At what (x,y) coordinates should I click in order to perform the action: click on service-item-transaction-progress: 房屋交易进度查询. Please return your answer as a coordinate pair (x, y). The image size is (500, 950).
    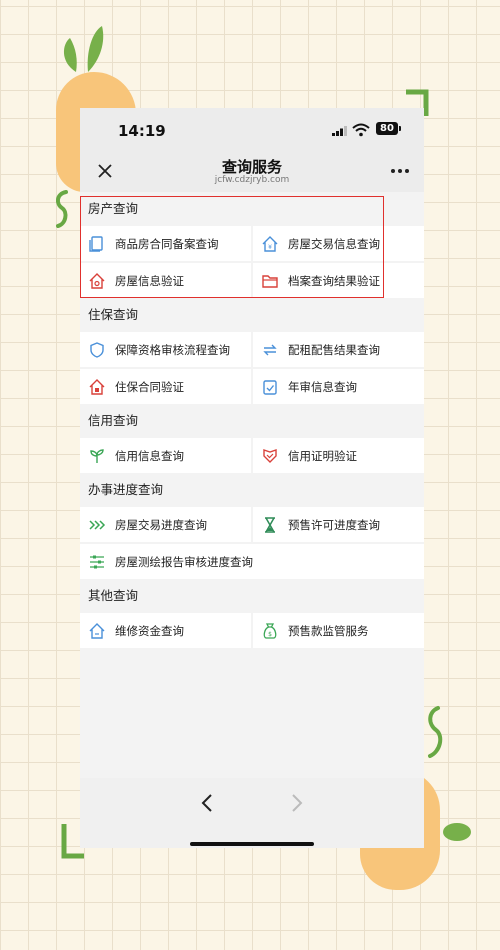
    Looking at the image, I should click on (165, 524).